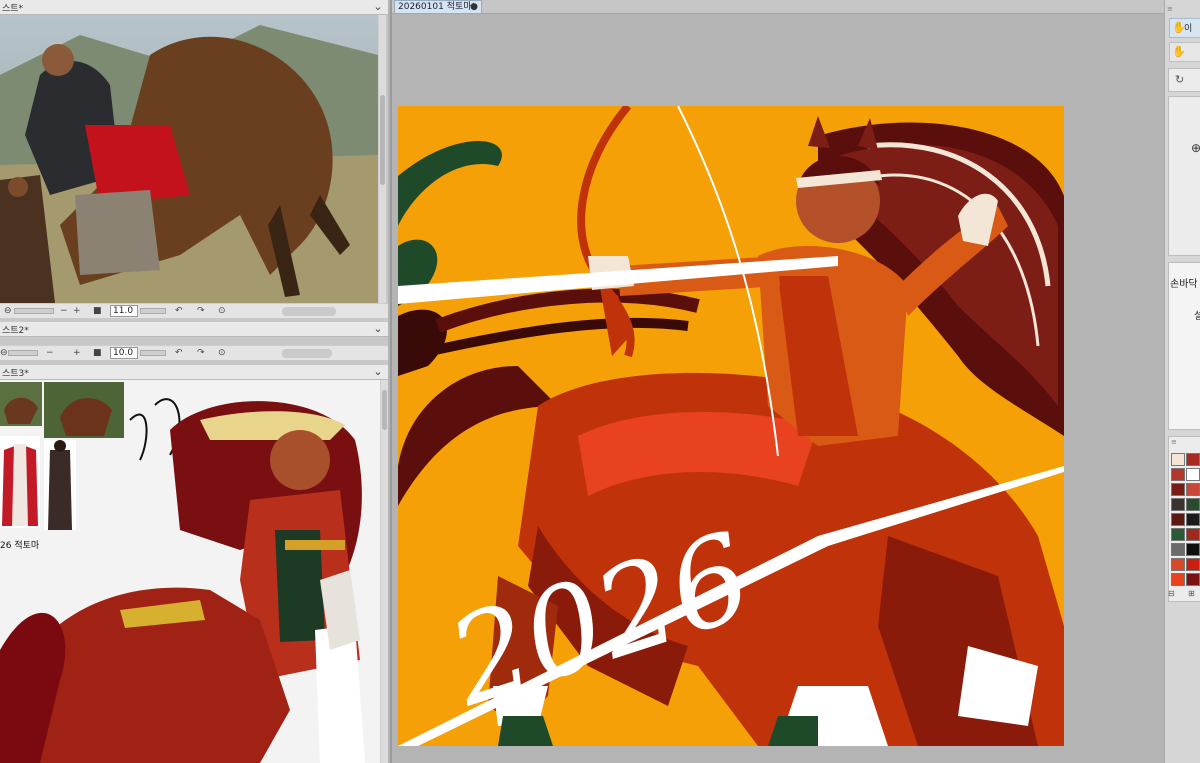 This screenshot has height=763, width=1200. I want to click on document-tab-strip, so click(779, 7).